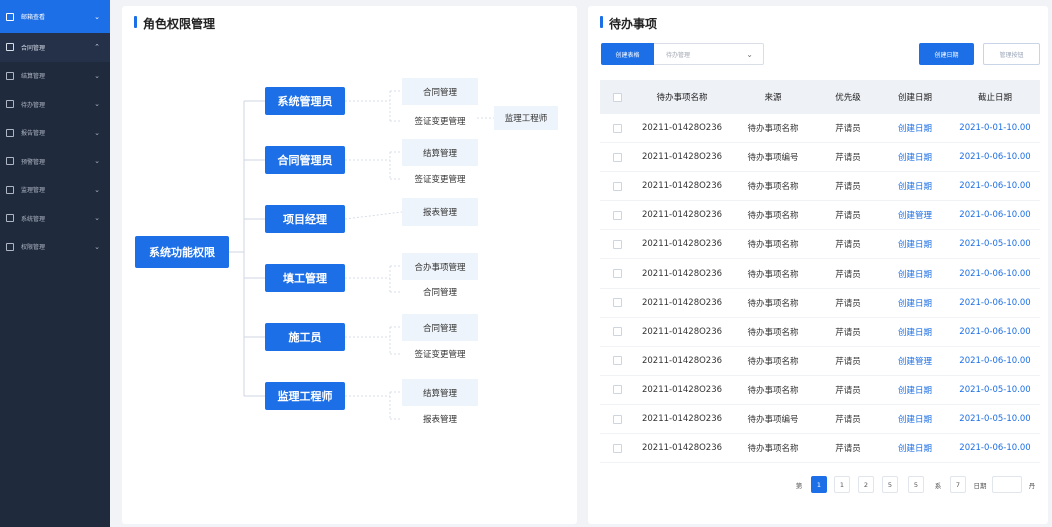 Image resolution: width=1052 pixels, height=527 pixels. I want to click on role-node: 监理工程师, so click(305, 396).